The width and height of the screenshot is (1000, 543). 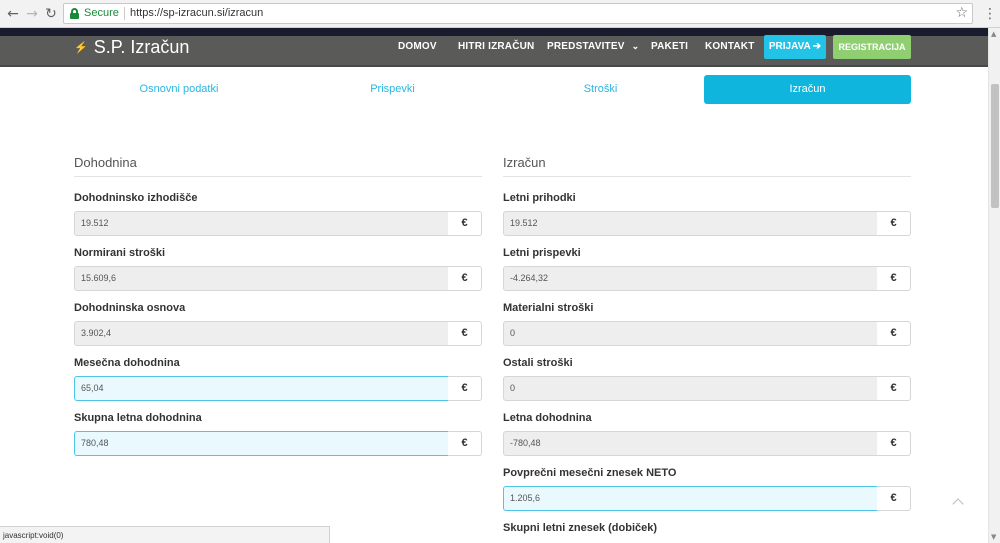 What do you see at coordinates (179, 89) in the screenshot?
I see `tab-osnovni-podatki: Osnovni podatki` at bounding box center [179, 89].